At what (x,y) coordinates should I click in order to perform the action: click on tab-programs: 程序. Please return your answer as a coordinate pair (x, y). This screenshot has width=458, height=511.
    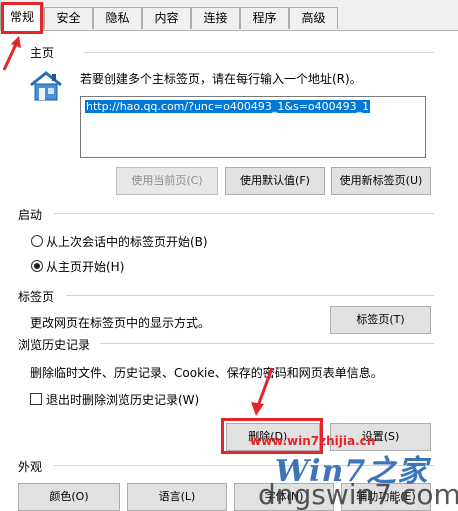
    Looking at the image, I should click on (264, 18).